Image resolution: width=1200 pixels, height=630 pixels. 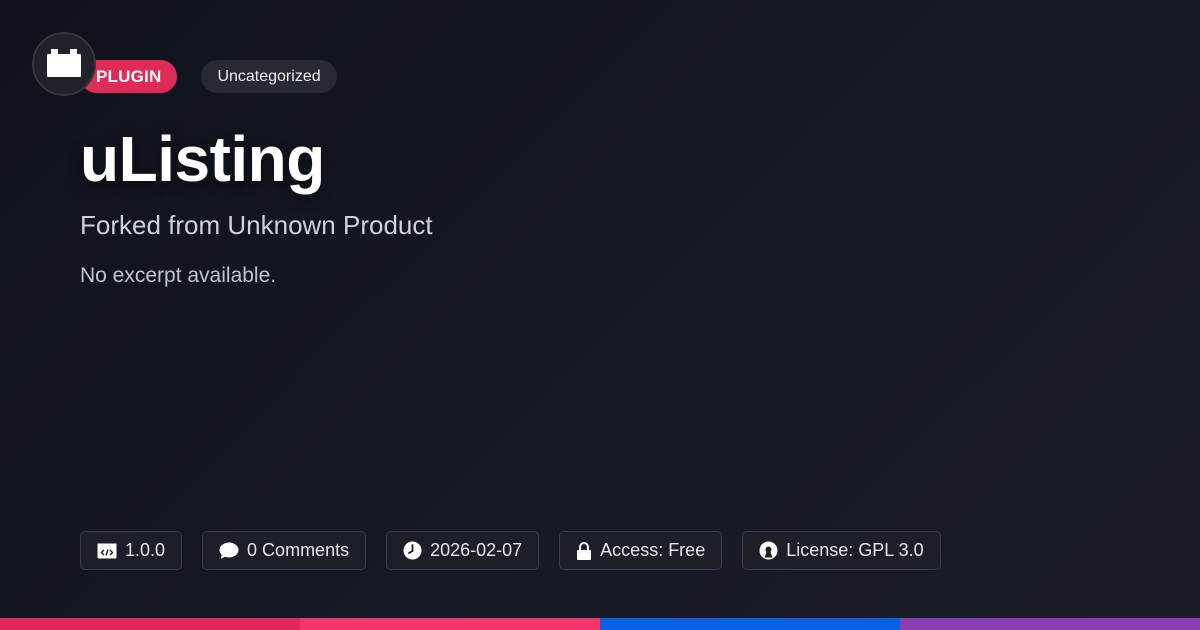 What do you see at coordinates (584, 550) in the screenshot?
I see `lock-icon` at bounding box center [584, 550].